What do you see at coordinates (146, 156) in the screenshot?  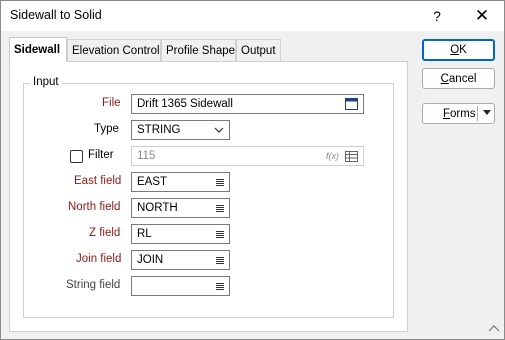 I see `filter-value: 115` at bounding box center [146, 156].